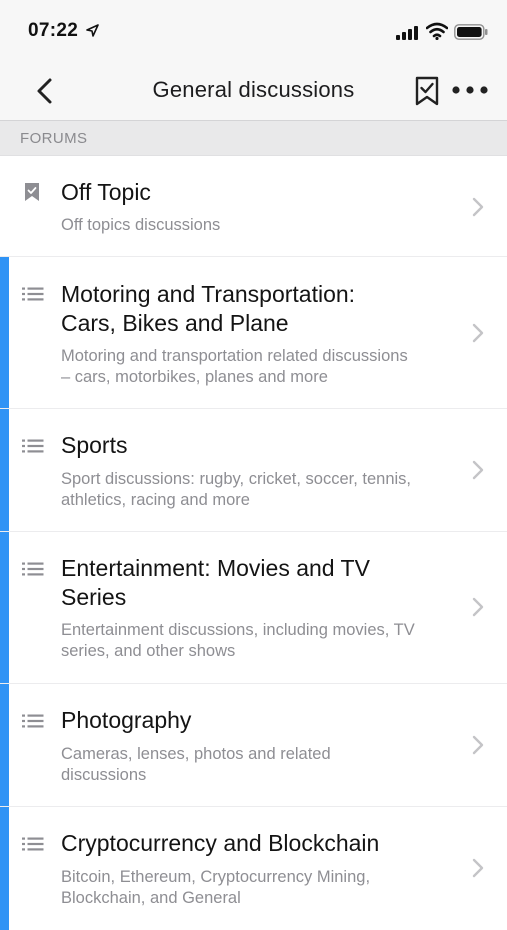  Describe the element at coordinates (106, 192) in the screenshot. I see `forum-title: Off Topic` at that location.